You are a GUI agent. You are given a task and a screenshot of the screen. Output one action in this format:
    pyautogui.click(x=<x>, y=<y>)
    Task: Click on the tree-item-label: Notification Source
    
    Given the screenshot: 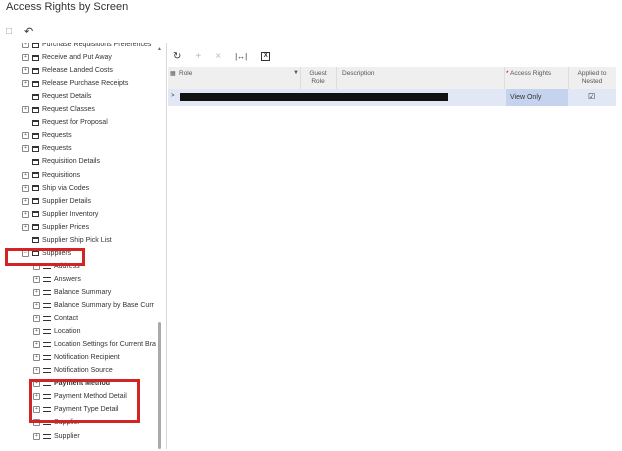 What is the action you would take?
    pyautogui.click(x=83, y=371)
    